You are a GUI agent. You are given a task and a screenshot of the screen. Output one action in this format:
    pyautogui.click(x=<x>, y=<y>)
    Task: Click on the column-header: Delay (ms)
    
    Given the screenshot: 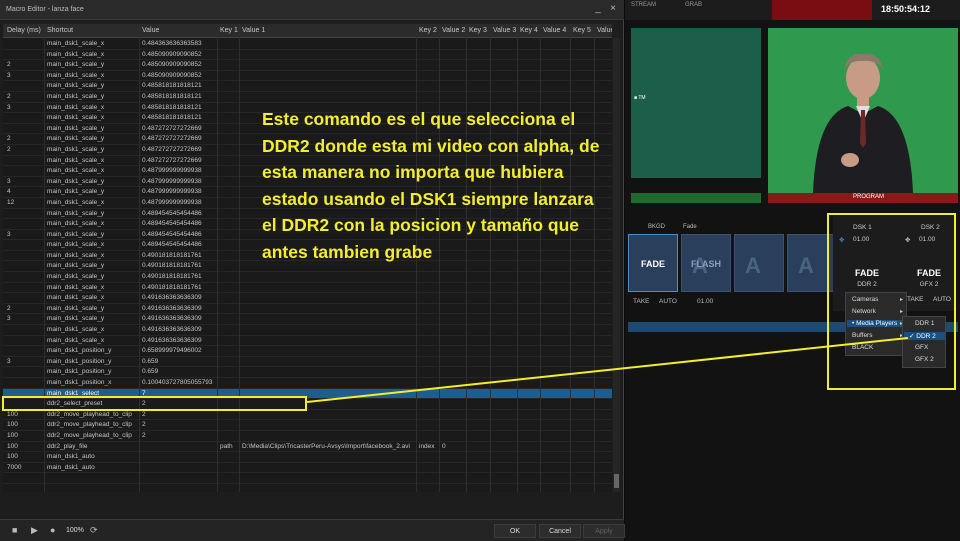 What is the action you would take?
    pyautogui.click(x=24, y=30)
    